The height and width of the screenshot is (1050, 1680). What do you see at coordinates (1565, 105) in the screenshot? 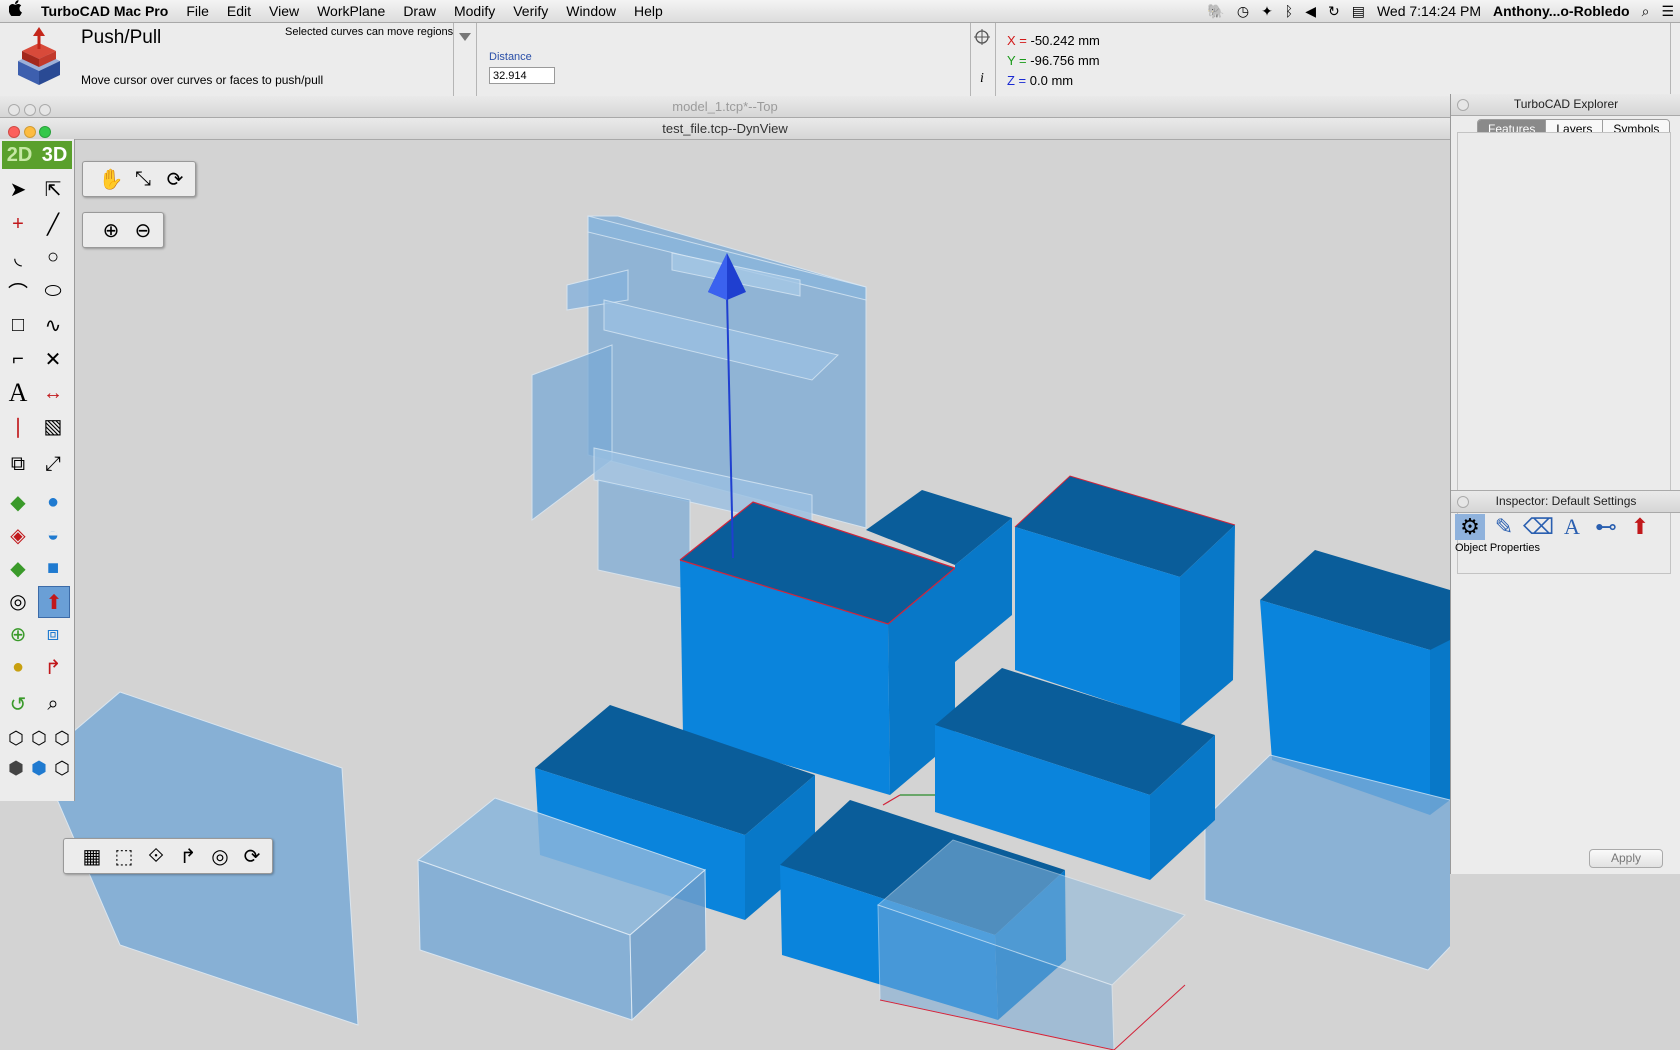
I see `explorer-titlebar: TurboCAD Explorer` at bounding box center [1565, 105].